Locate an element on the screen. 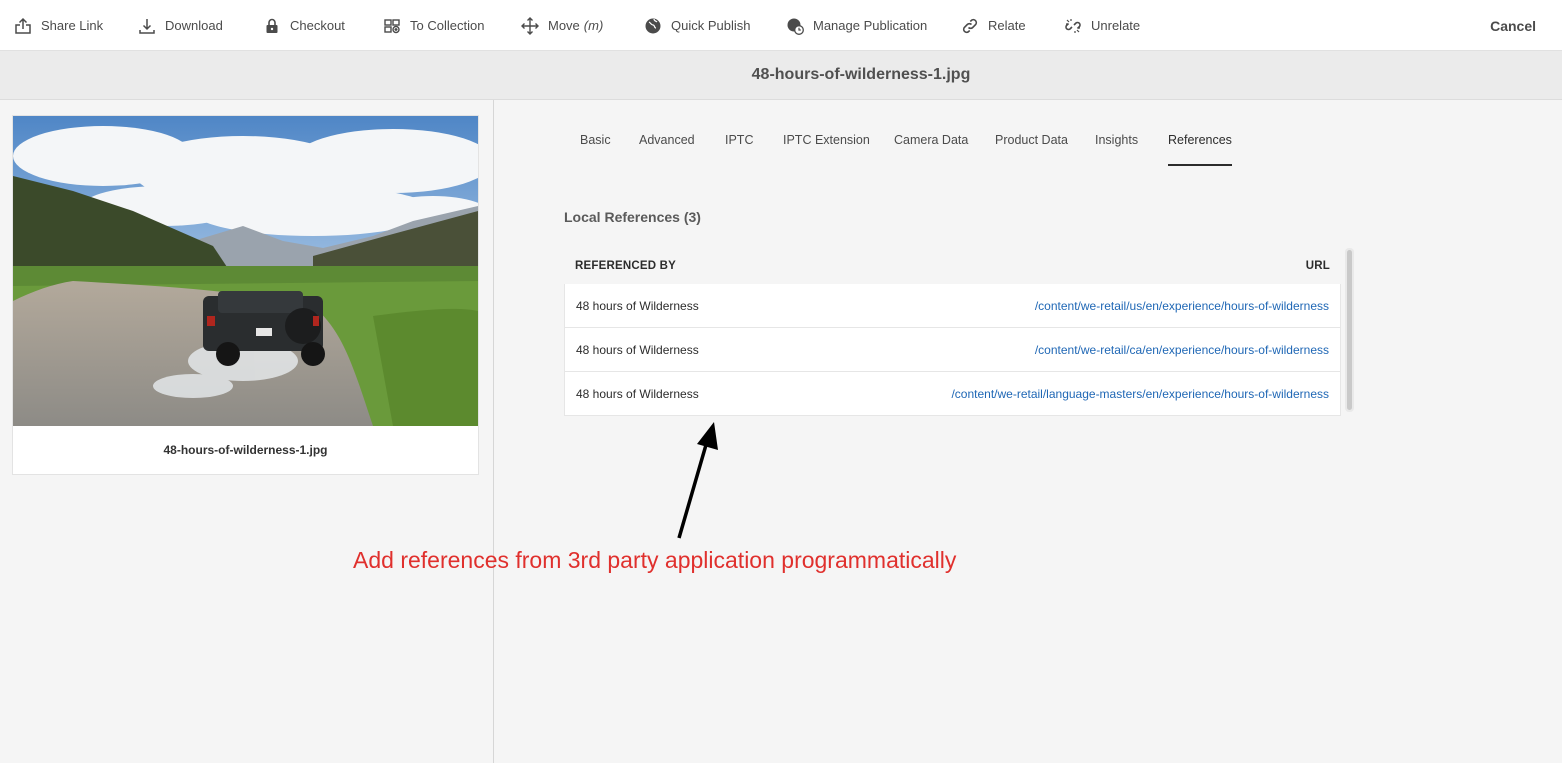  lock-icon is located at coordinates (272, 26).